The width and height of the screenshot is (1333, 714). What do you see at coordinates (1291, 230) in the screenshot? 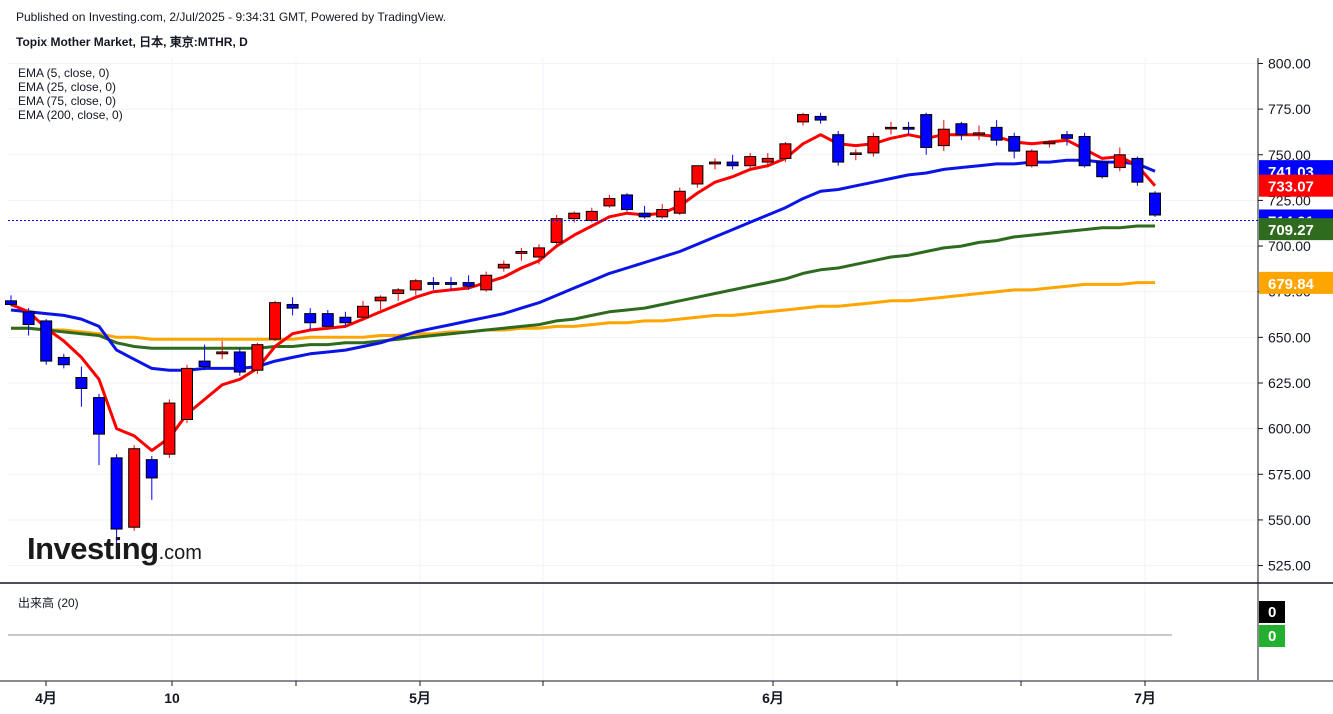
I see `price-label: 709.27` at bounding box center [1291, 230].